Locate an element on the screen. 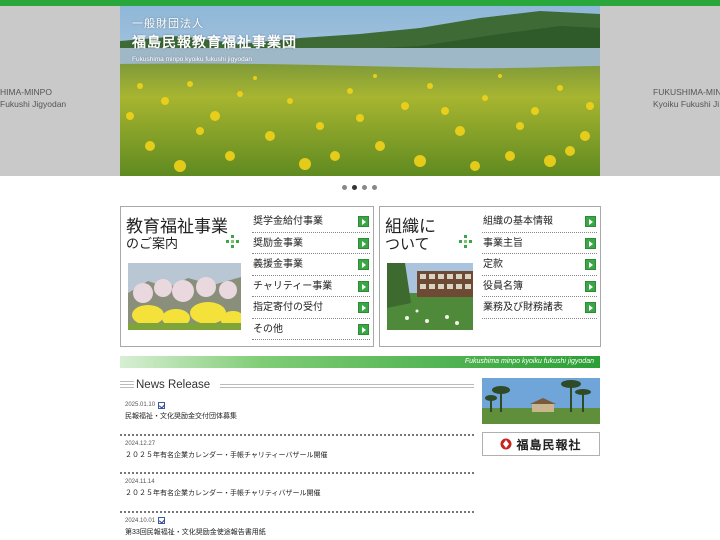  newspaper-emblem-icon is located at coordinates (506, 444).